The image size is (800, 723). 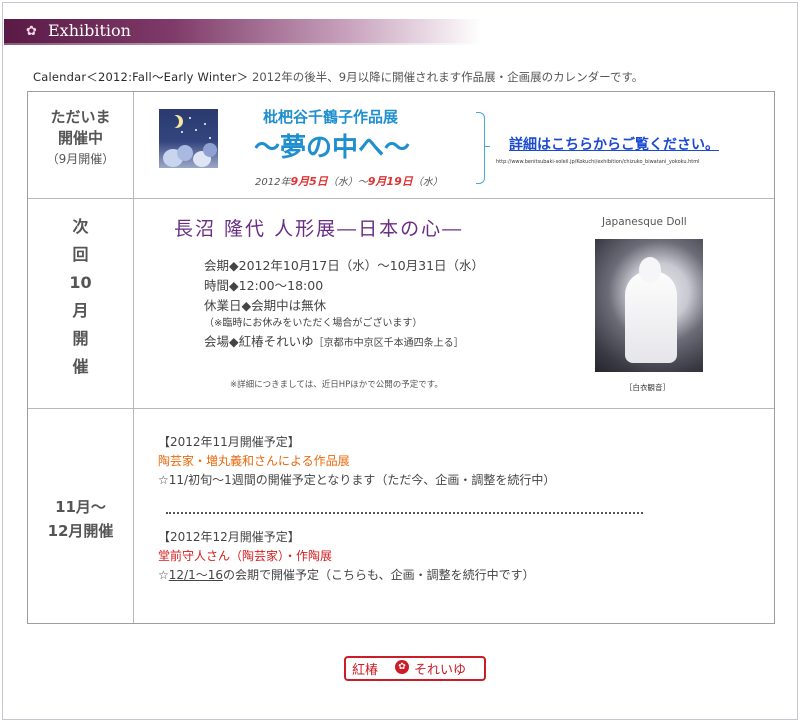 What do you see at coordinates (188, 138) in the screenshot?
I see `current-exhibition-thumbnail` at bounding box center [188, 138].